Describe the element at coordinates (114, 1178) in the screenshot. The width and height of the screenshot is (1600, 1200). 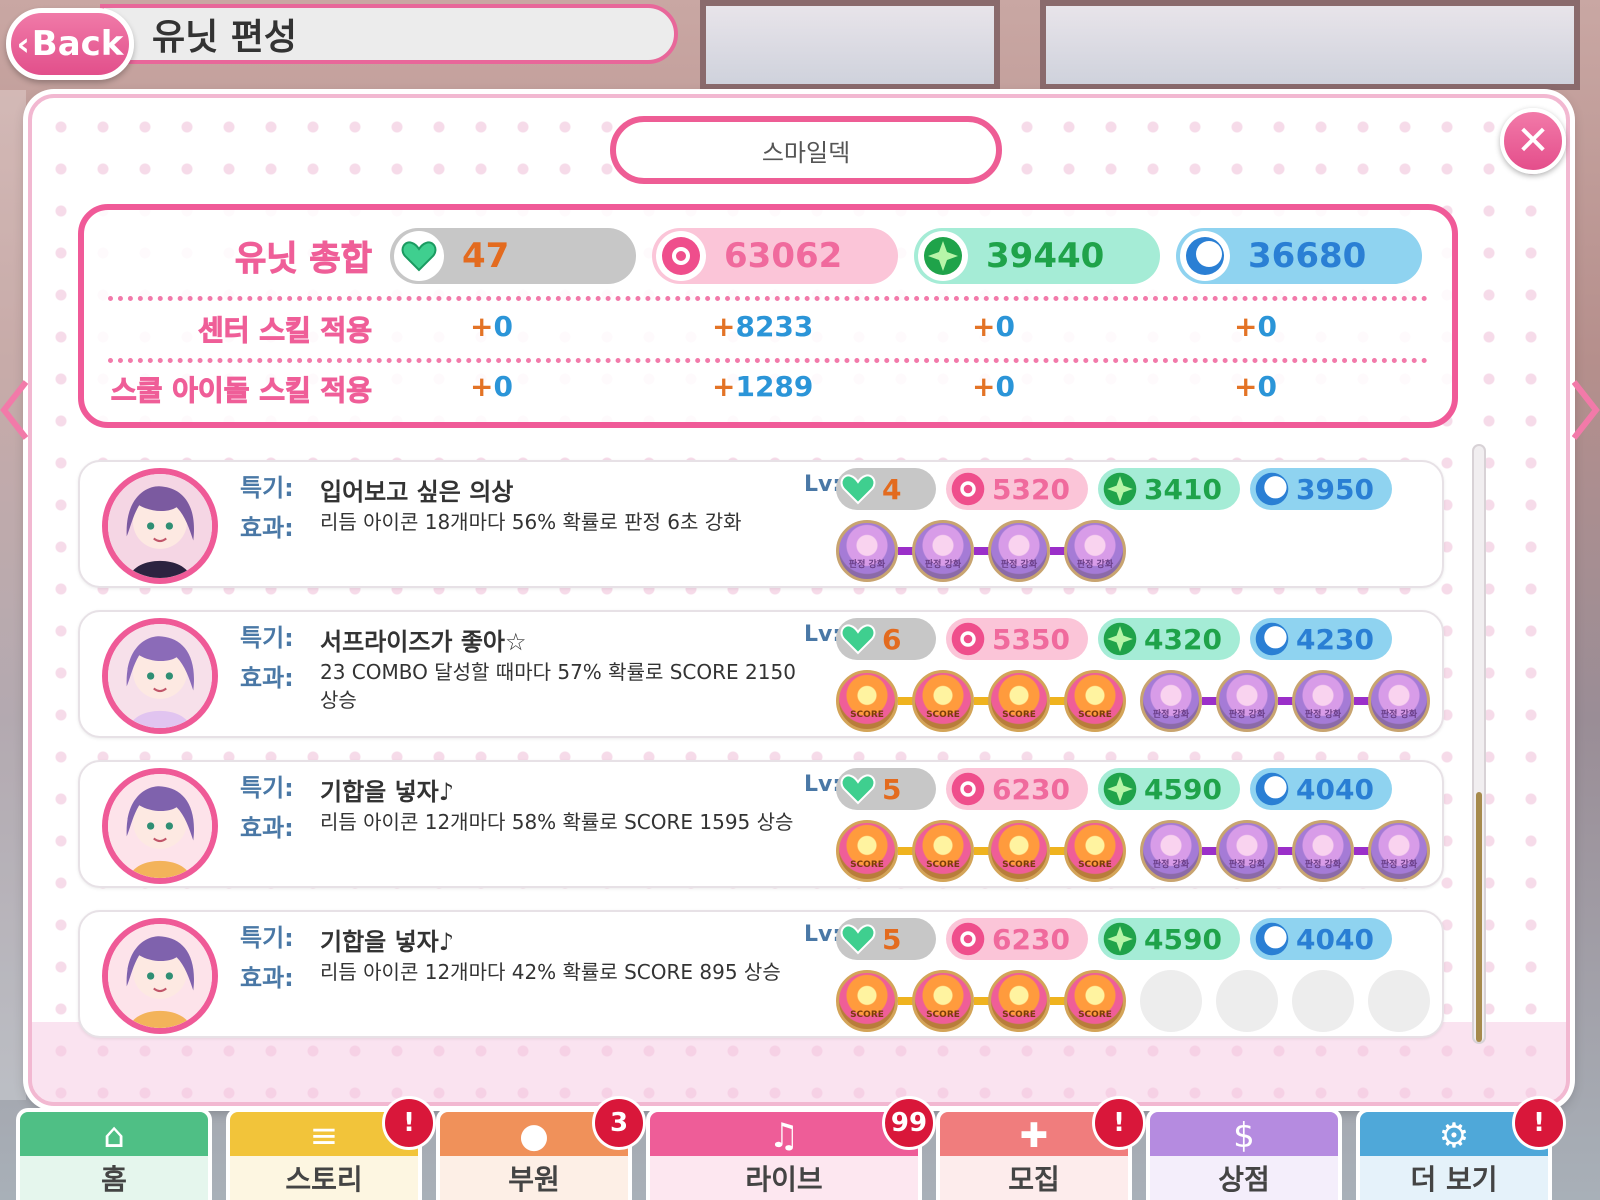
I see `nav-tab-label: 홈` at that location.